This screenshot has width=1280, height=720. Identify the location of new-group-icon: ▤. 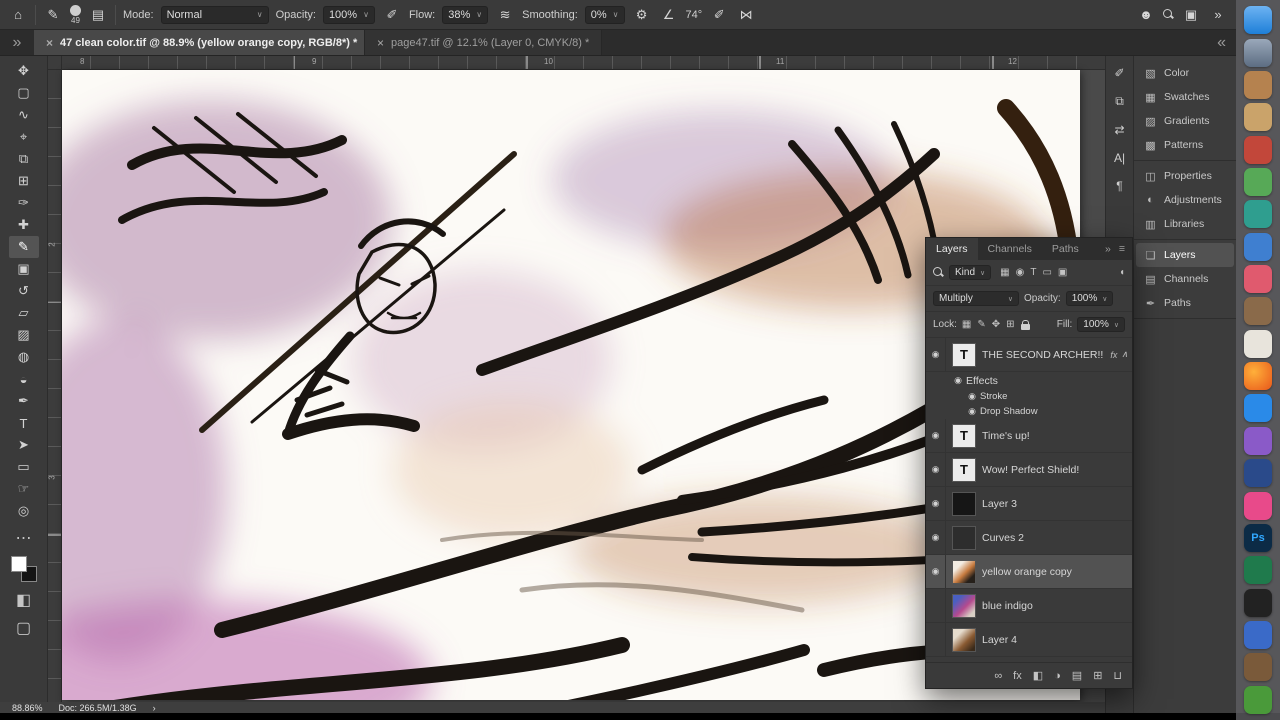
(1077, 675).